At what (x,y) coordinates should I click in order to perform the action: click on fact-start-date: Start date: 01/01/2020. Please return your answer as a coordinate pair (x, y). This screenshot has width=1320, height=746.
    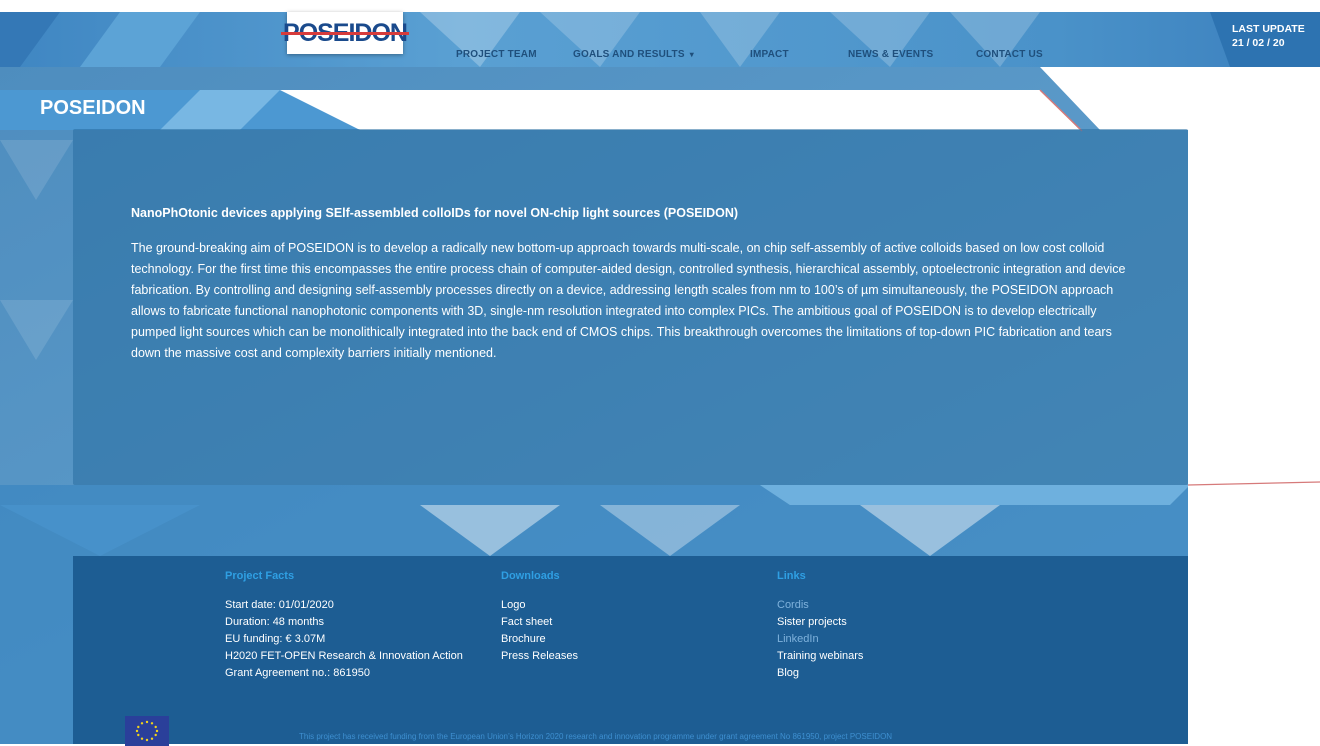
    Looking at the image, I should click on (279, 605).